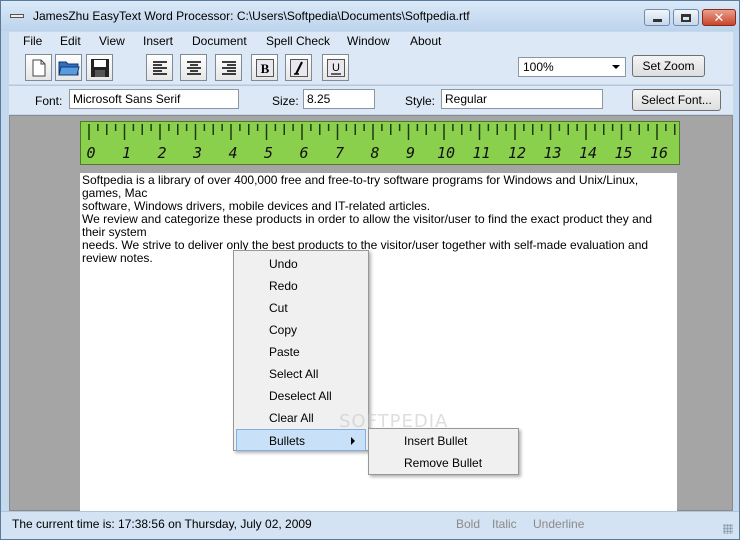  Describe the element at coordinates (301, 264) in the screenshot. I see `ctx-undo: Undo` at that location.